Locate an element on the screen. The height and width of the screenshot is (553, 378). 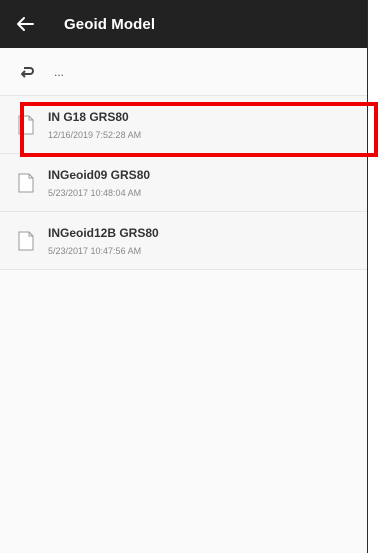
return-icon is located at coordinates (28, 72).